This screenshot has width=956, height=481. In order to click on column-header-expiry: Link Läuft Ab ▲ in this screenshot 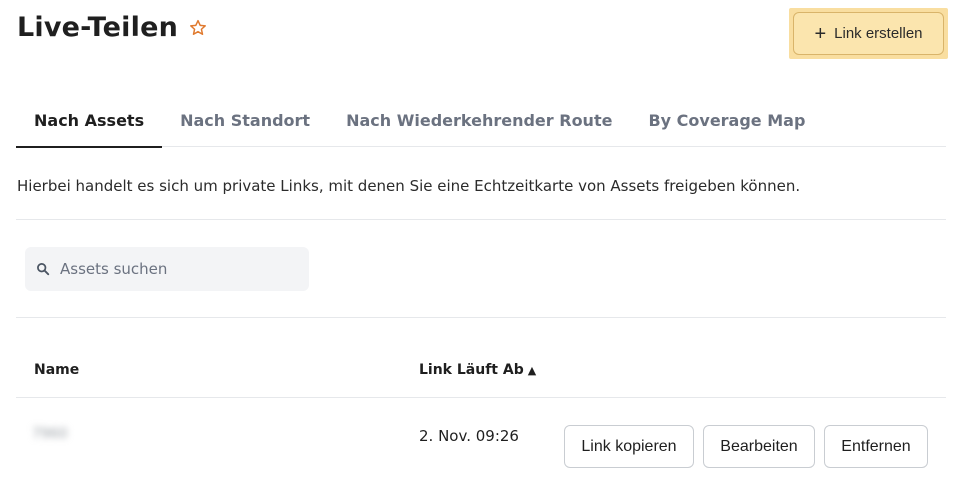, I will do `click(477, 370)`.